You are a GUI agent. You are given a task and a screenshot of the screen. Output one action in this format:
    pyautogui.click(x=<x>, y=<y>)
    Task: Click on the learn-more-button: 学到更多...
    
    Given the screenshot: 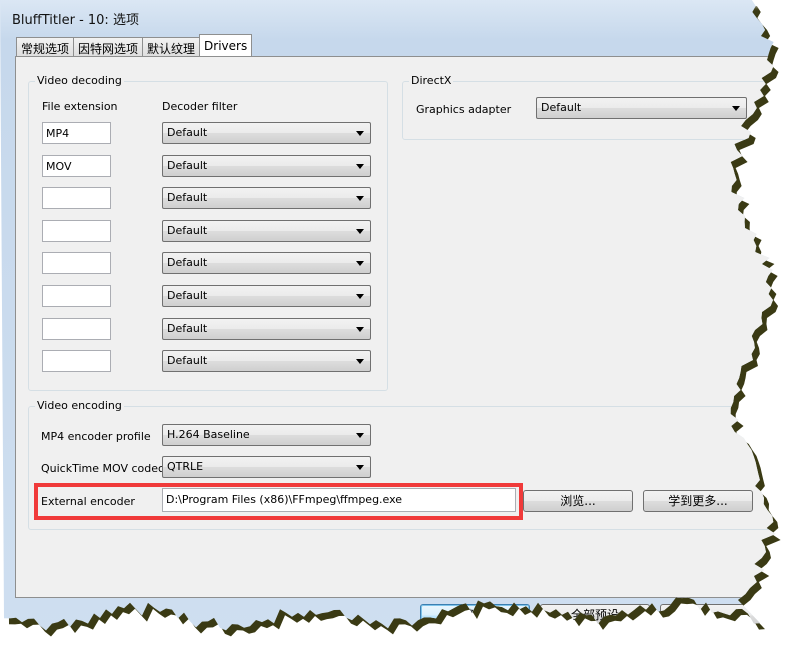 What is the action you would take?
    pyautogui.click(x=698, y=501)
    